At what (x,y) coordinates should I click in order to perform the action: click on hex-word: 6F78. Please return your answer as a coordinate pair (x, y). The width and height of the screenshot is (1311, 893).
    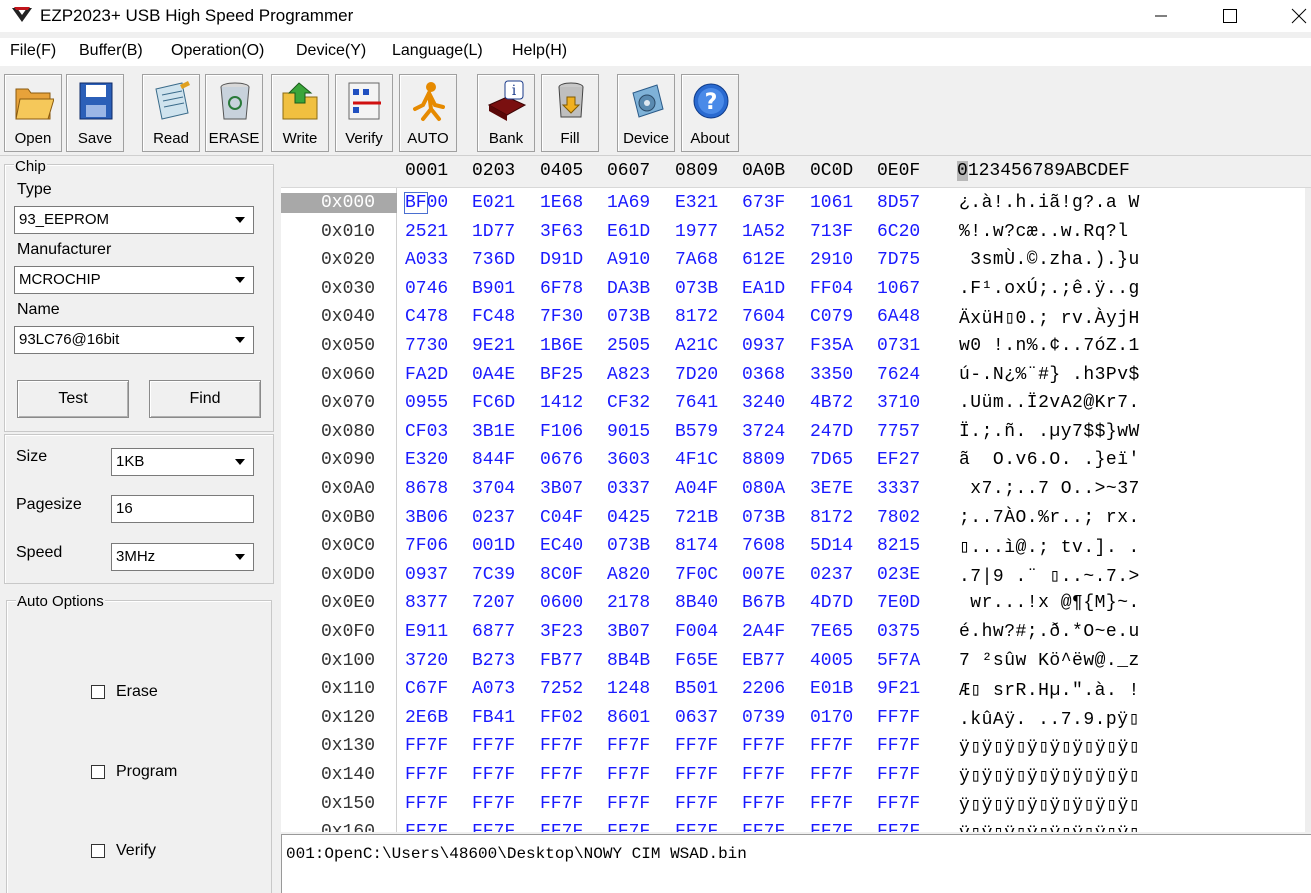
    Looking at the image, I should click on (561, 289).